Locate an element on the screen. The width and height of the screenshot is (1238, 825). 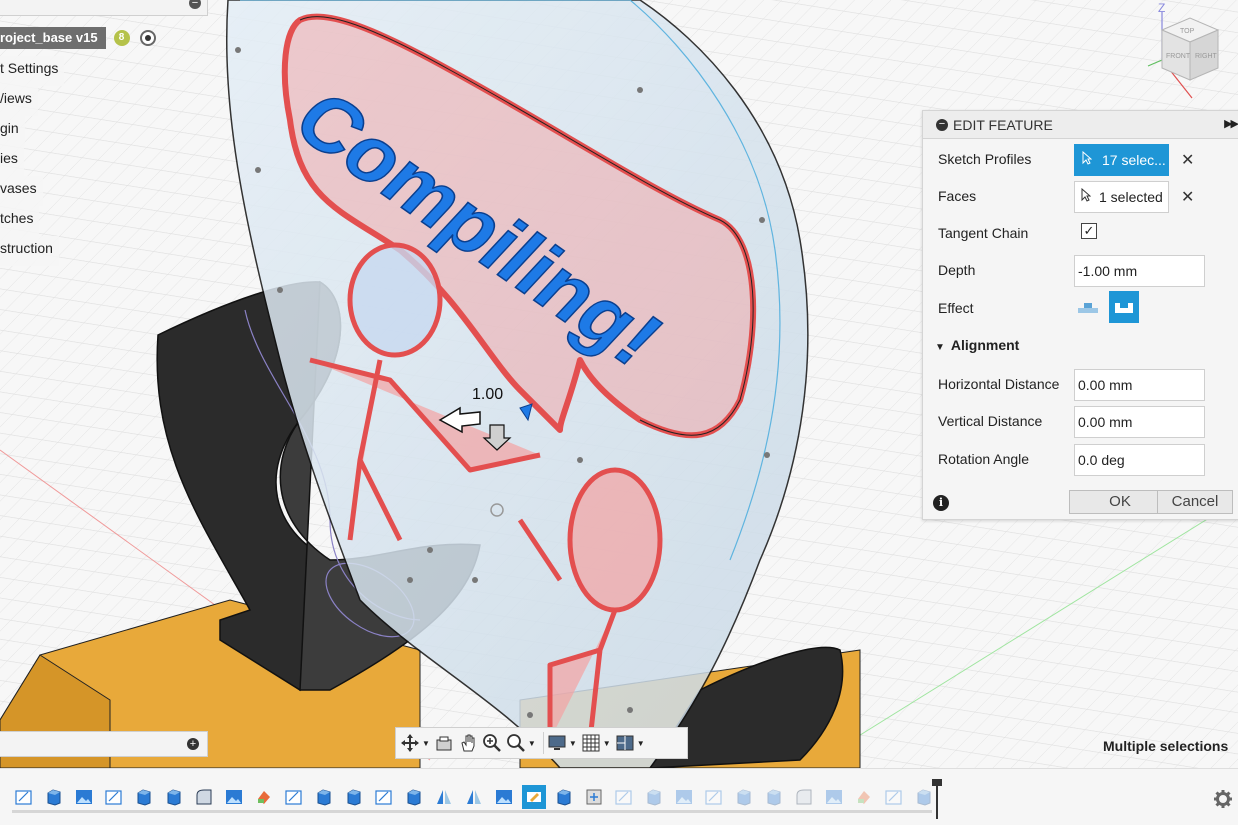
alignment-section: ▼ Alignment is located at coordinates (977, 345).